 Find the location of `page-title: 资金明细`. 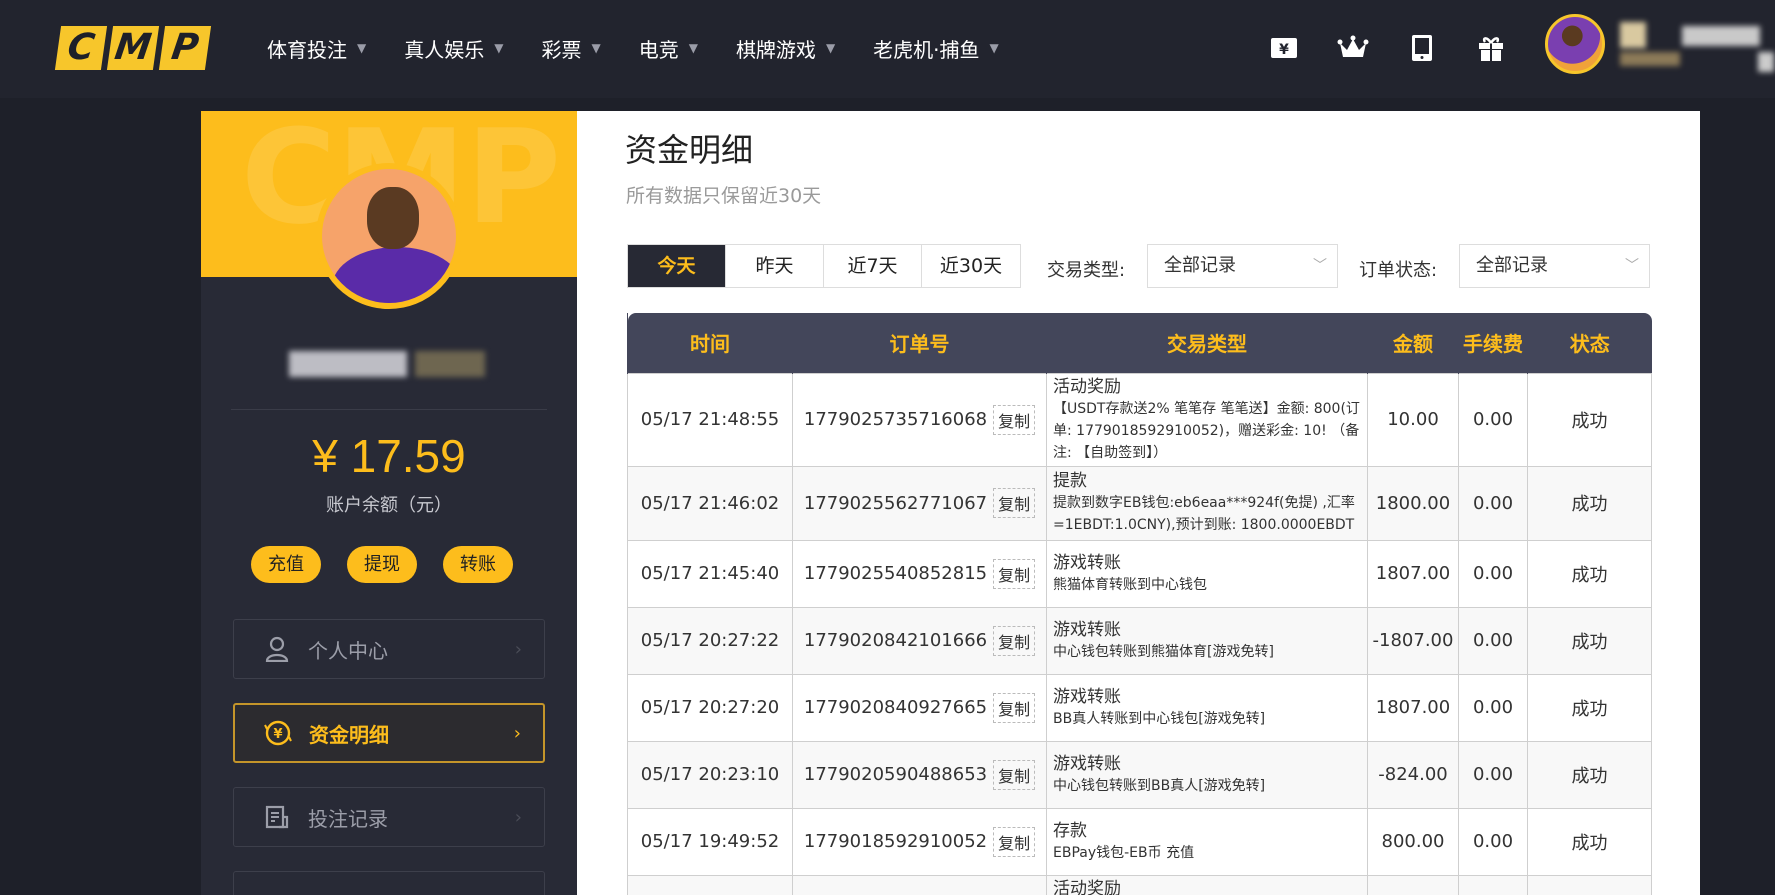

page-title: 资金明细 is located at coordinates (689, 150).